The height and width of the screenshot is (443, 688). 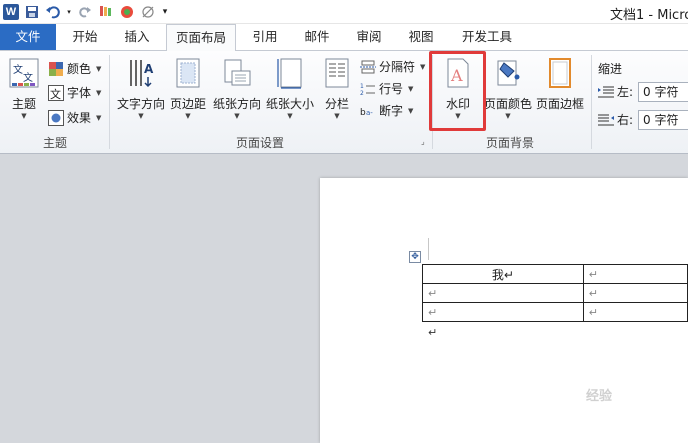 What do you see at coordinates (423, 66) in the screenshot?
I see `breaks-dropdown-icon: ▼` at bounding box center [423, 66].